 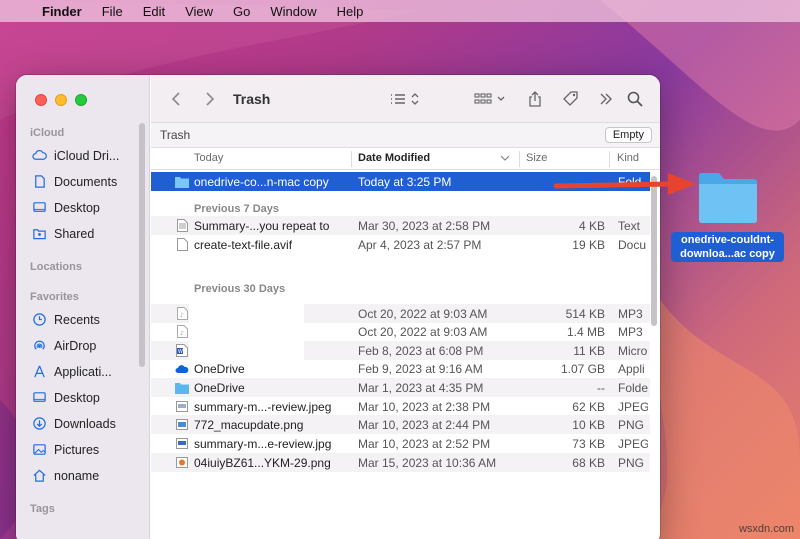 I want to click on forward-button, so click(x=210, y=99).